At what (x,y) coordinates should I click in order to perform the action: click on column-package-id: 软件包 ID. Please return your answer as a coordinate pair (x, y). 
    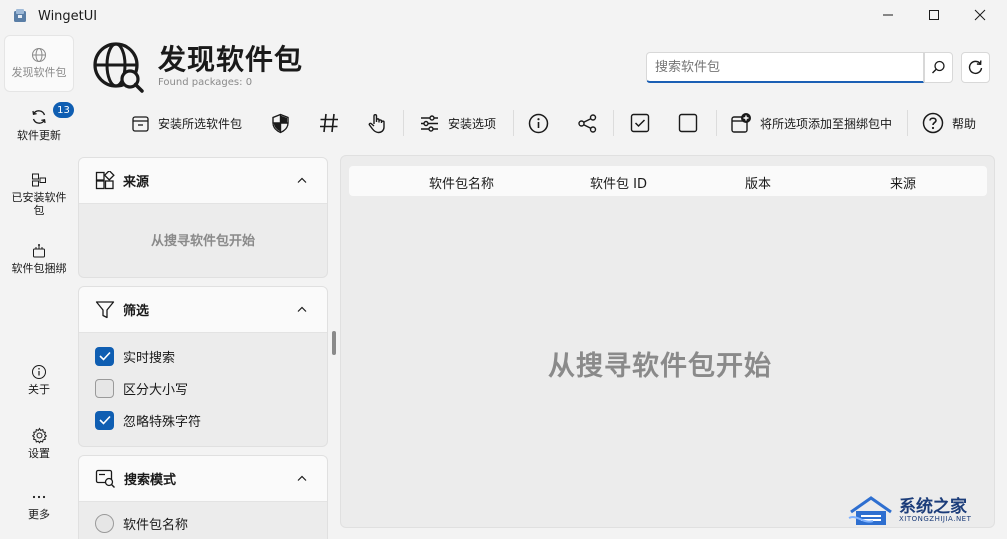
    Looking at the image, I should click on (618, 182).